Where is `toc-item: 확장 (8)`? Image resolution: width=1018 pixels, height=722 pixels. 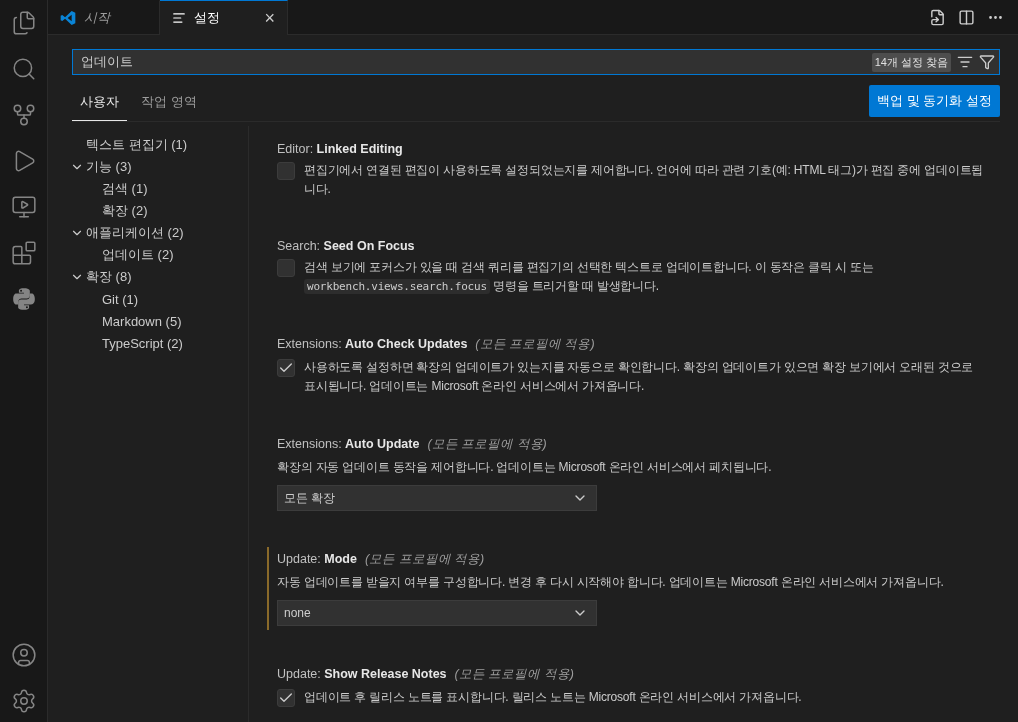 toc-item: 확장 (8) is located at coordinates (109, 277).